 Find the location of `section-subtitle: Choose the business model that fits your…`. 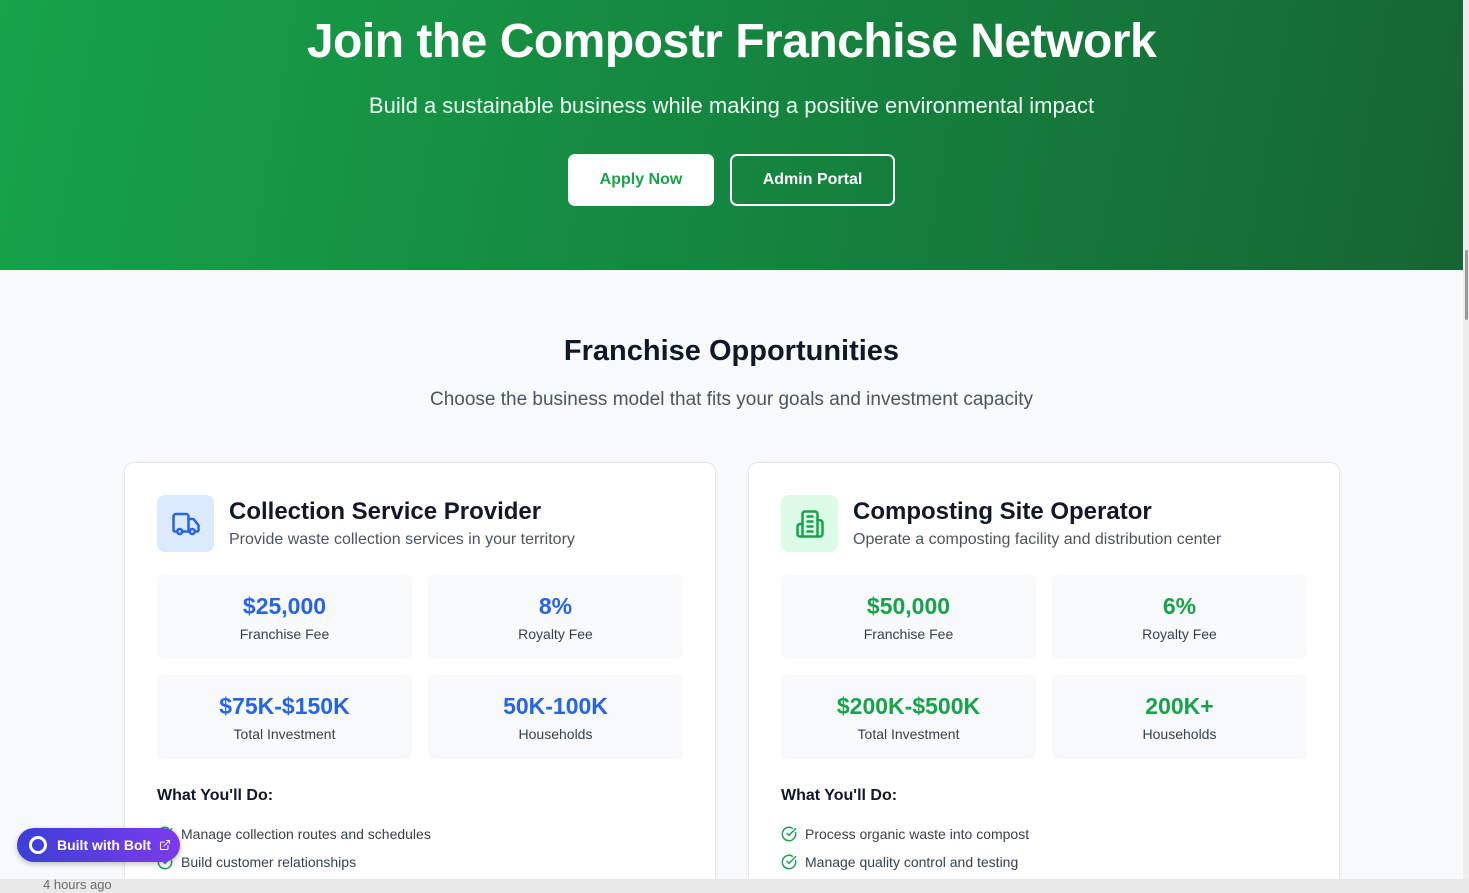

section-subtitle: Choose the business model that fits your… is located at coordinates (731, 399).